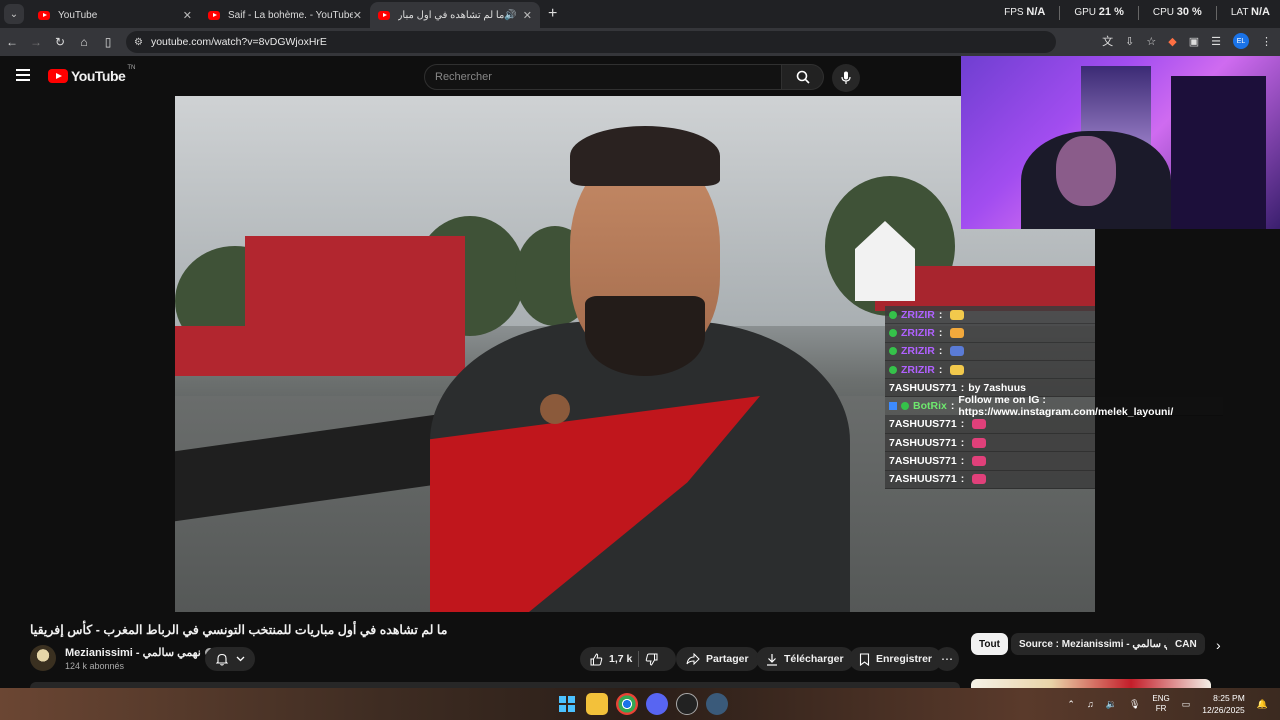  What do you see at coordinates (58, 76) in the screenshot?
I see `youtube-play-logo-icon` at bounding box center [58, 76].